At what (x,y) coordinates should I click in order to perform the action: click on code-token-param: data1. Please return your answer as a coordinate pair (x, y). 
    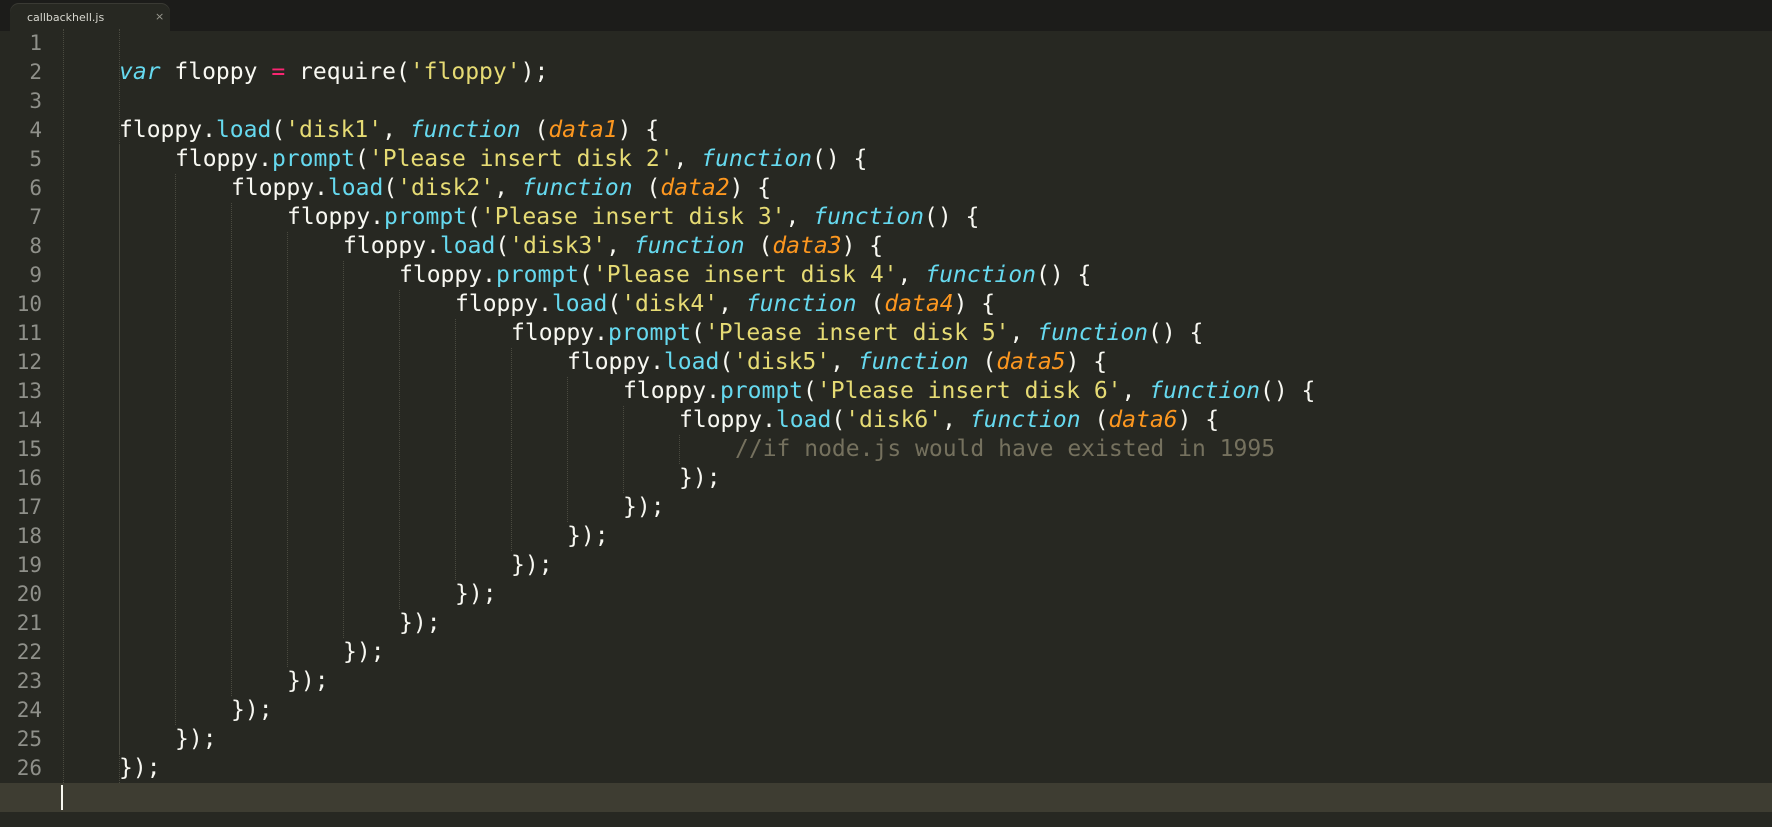
    Looking at the image, I should click on (583, 130).